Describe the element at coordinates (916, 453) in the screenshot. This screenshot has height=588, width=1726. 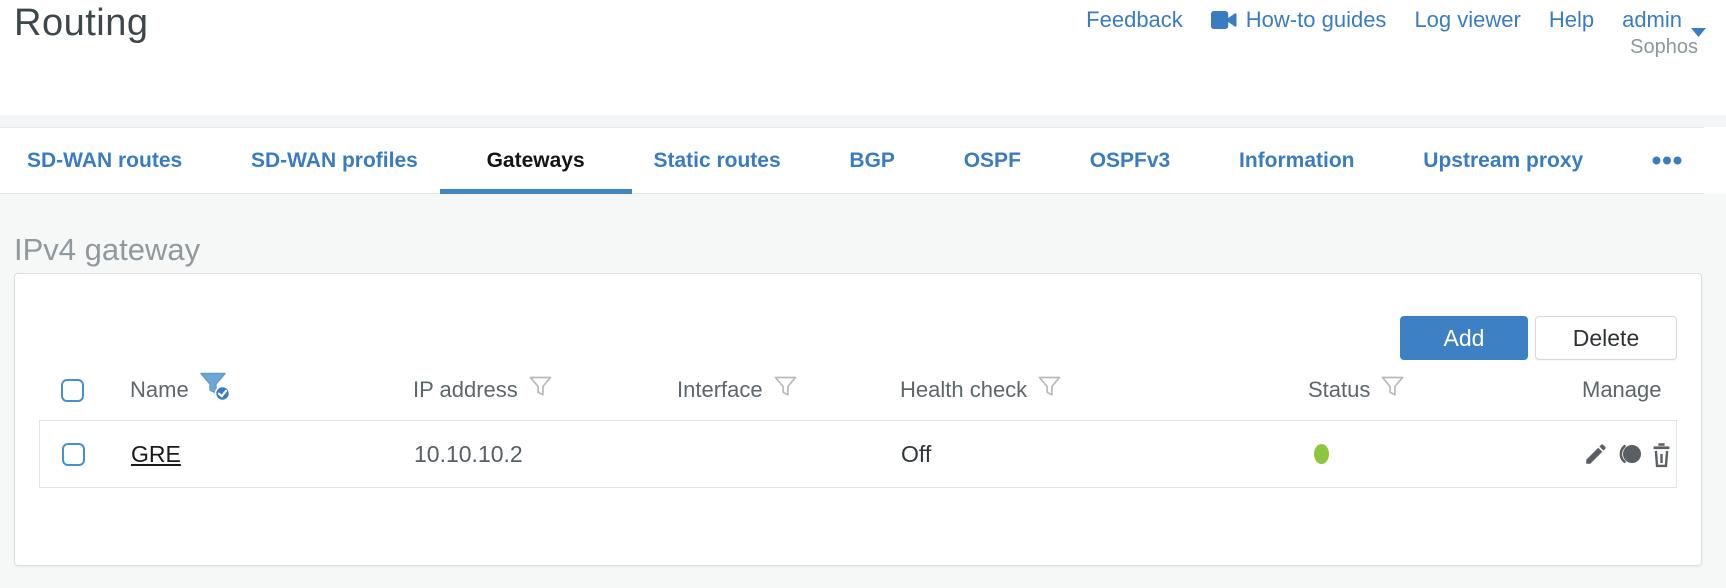
I see `cell-health-check: Off` at that location.